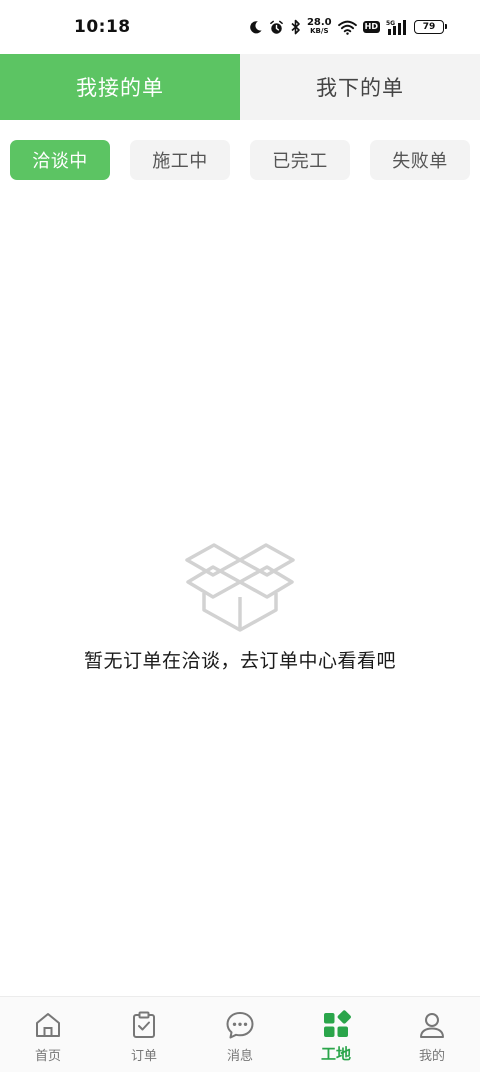 Image resolution: width=480 pixels, height=1072 pixels. I want to click on status-filter-tabs: 洽谈中 施工中 已完工 失败单, so click(240, 160).